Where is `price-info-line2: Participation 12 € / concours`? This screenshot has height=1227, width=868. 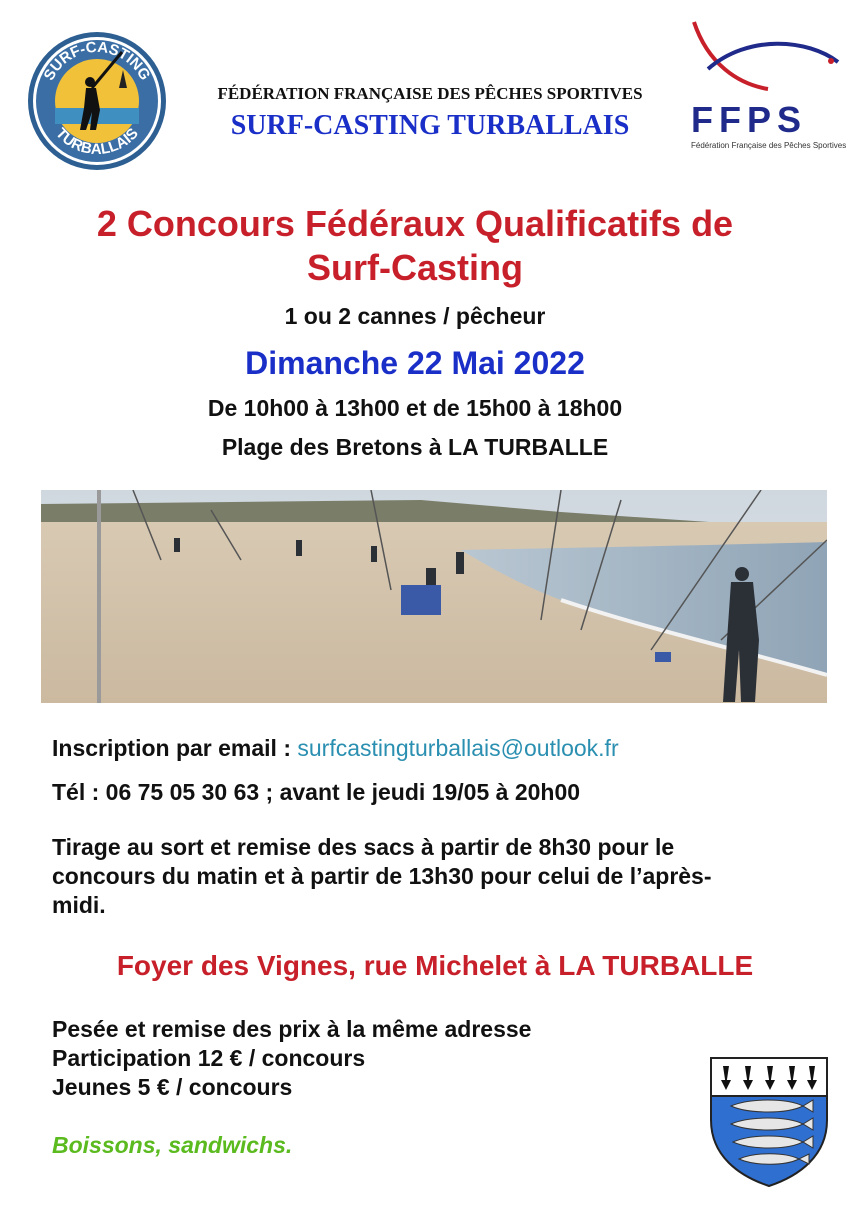
price-info-line2: Participation 12 € / concours is located at coordinates (209, 1058).